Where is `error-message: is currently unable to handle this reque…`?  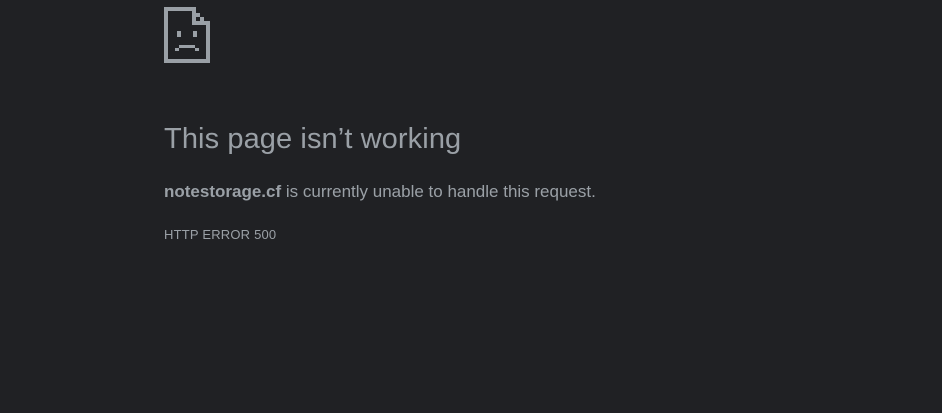 error-message: is currently unable to handle this reque… is located at coordinates (438, 191).